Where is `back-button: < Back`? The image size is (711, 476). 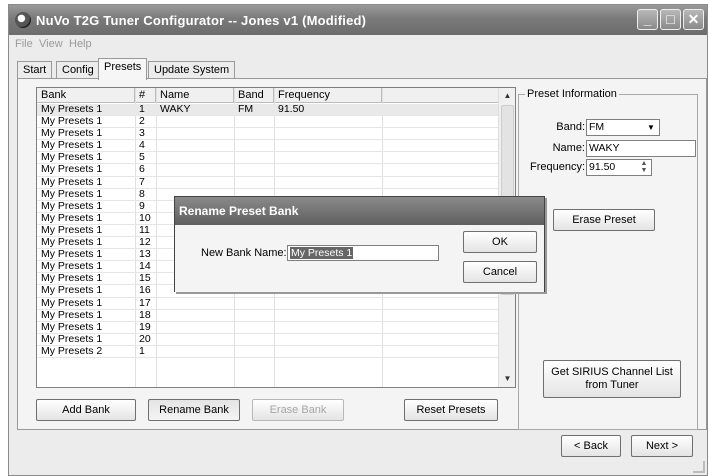 back-button: < Back is located at coordinates (591, 446).